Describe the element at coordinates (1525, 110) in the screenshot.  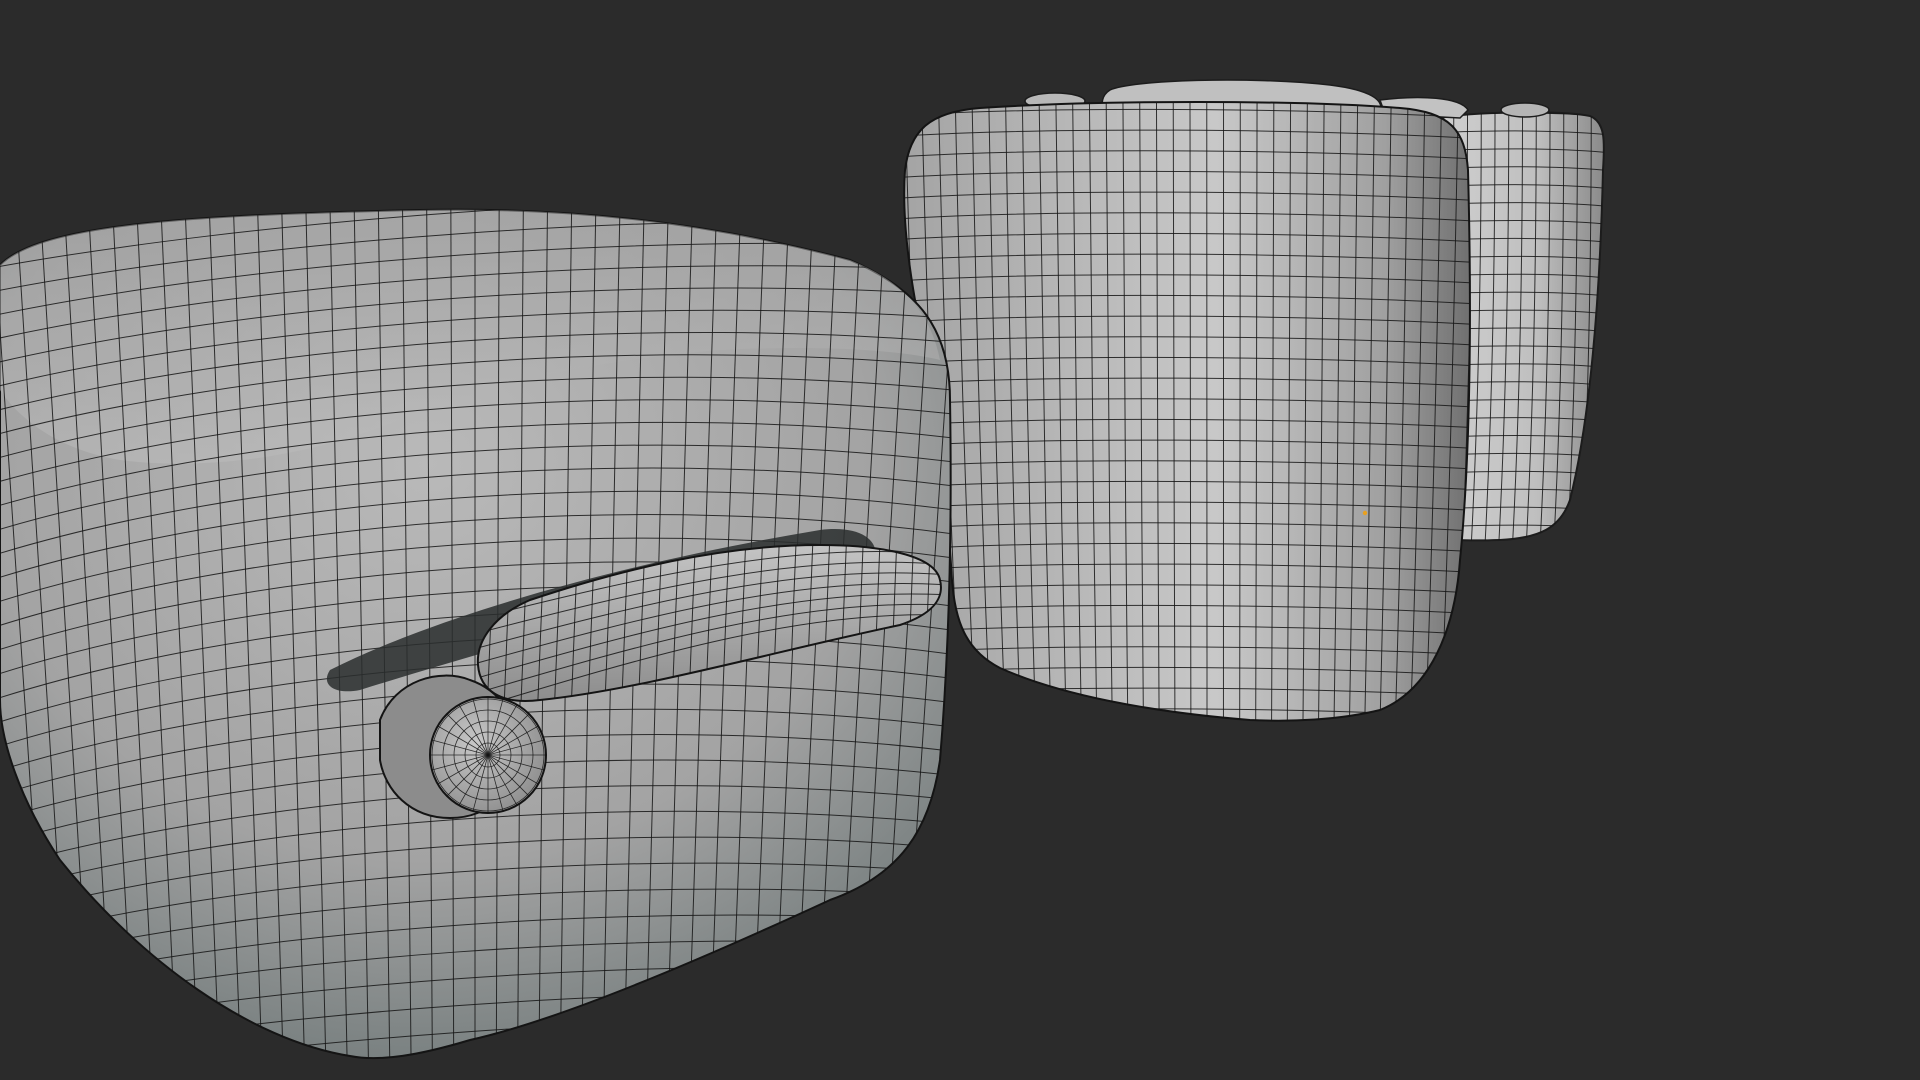
I see `jerrycan-back-cap` at that location.